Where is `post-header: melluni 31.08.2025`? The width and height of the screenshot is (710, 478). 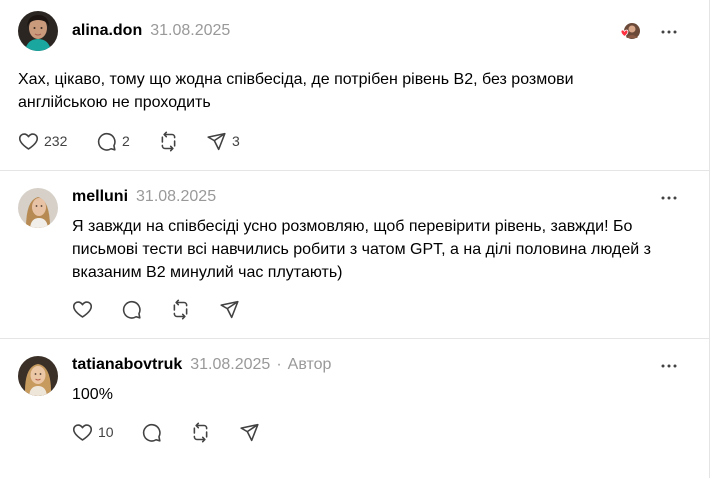 post-header: melluni 31.08.2025 is located at coordinates (144, 197).